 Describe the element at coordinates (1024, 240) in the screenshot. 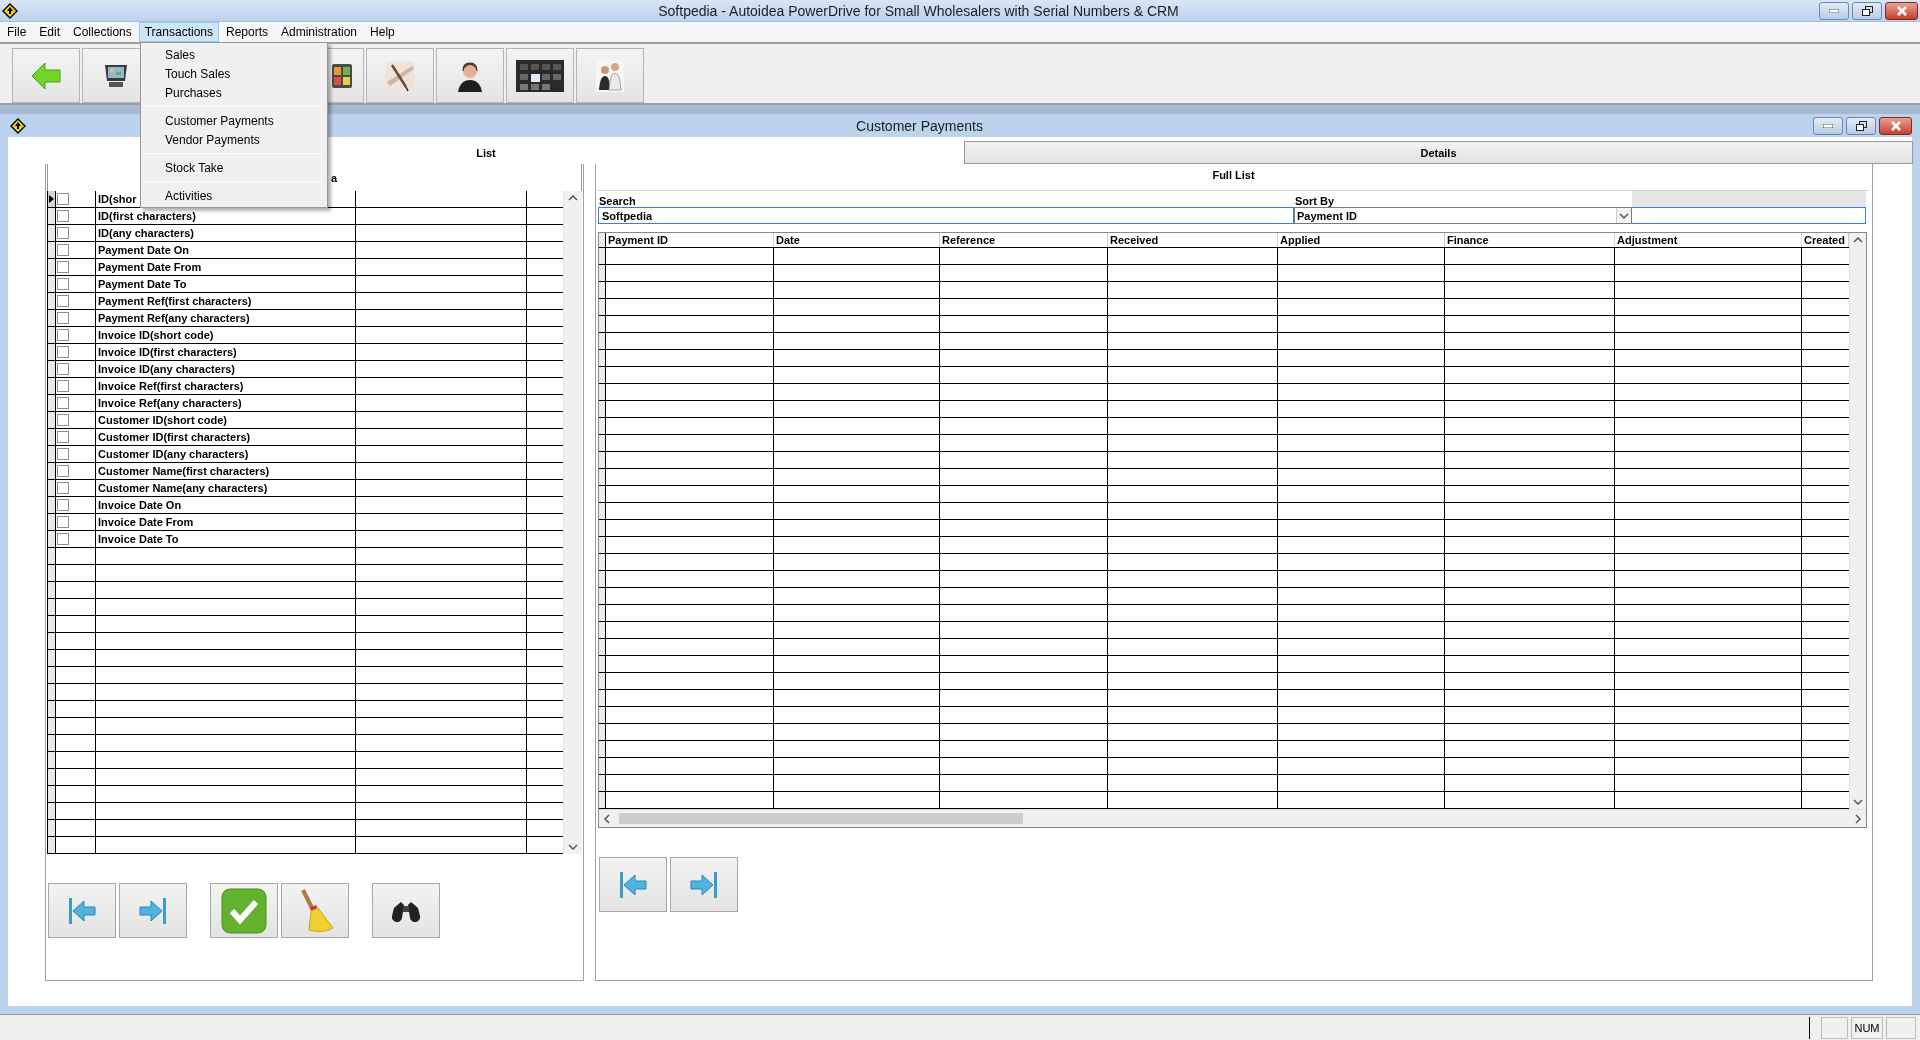

I see `column-header: Reference` at that location.